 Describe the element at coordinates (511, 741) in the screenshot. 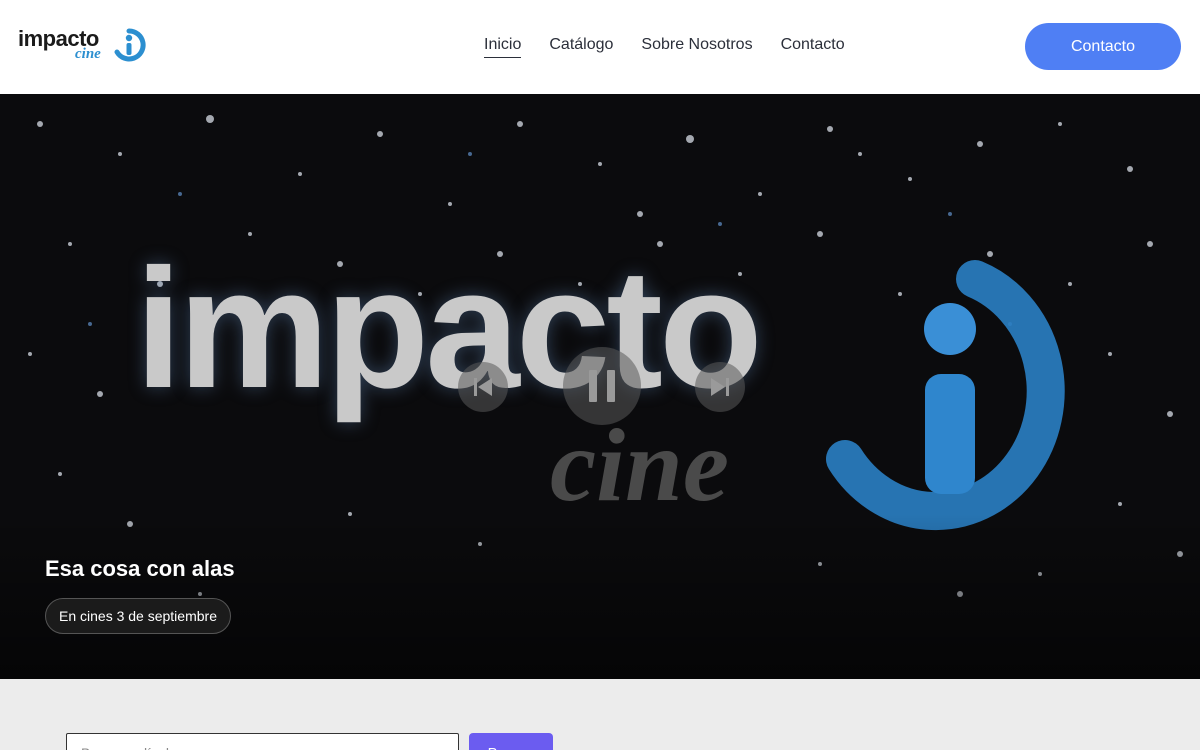

I see `search-button: Buscar` at that location.